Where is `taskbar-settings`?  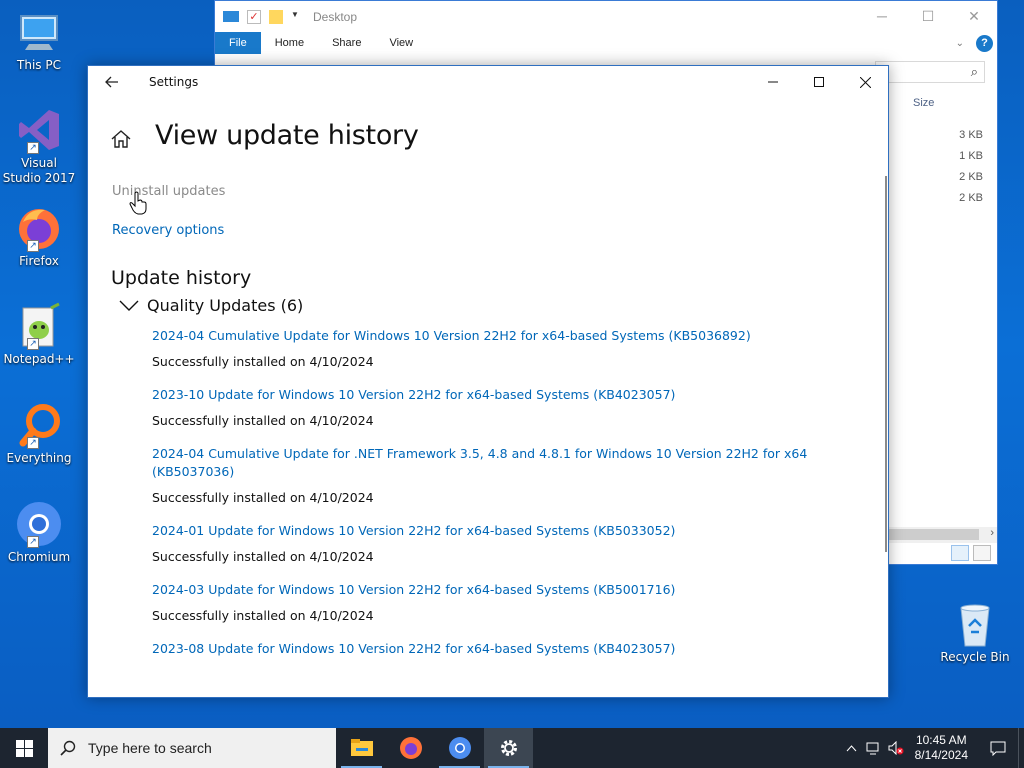 taskbar-settings is located at coordinates (508, 748).